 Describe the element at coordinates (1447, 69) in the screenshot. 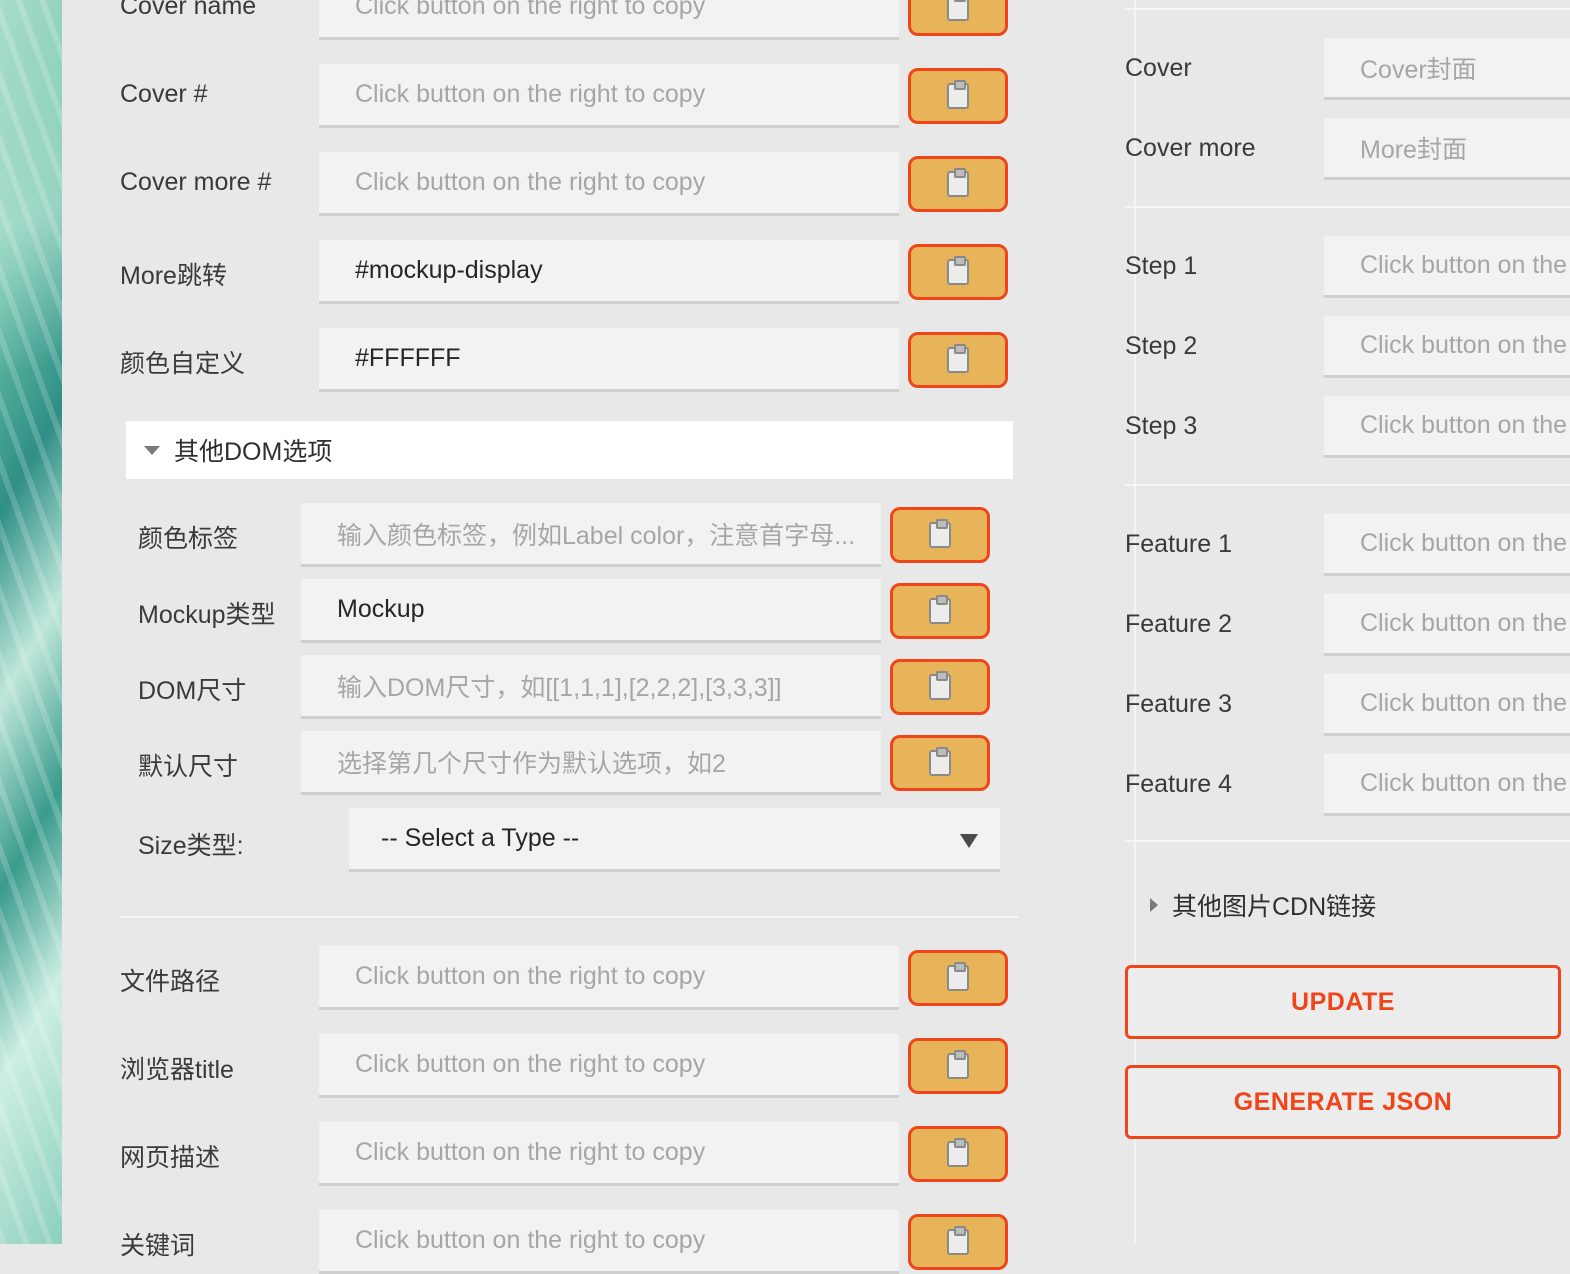

I see `text-field: Cover封面` at that location.